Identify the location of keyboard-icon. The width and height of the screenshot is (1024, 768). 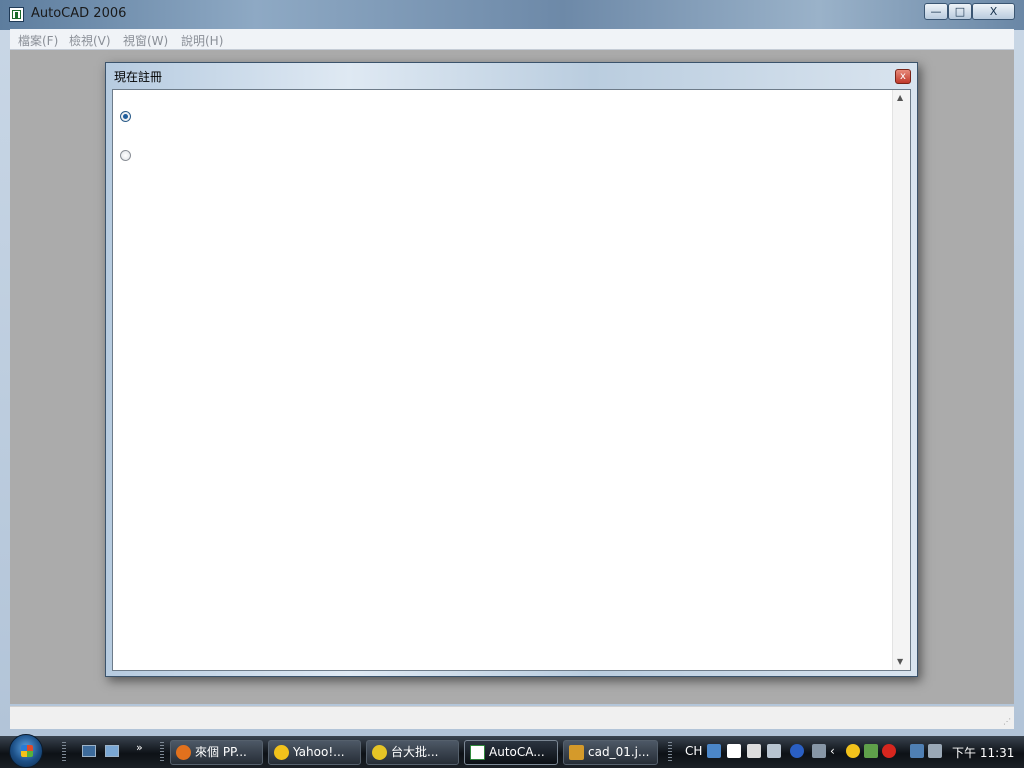
(774, 751).